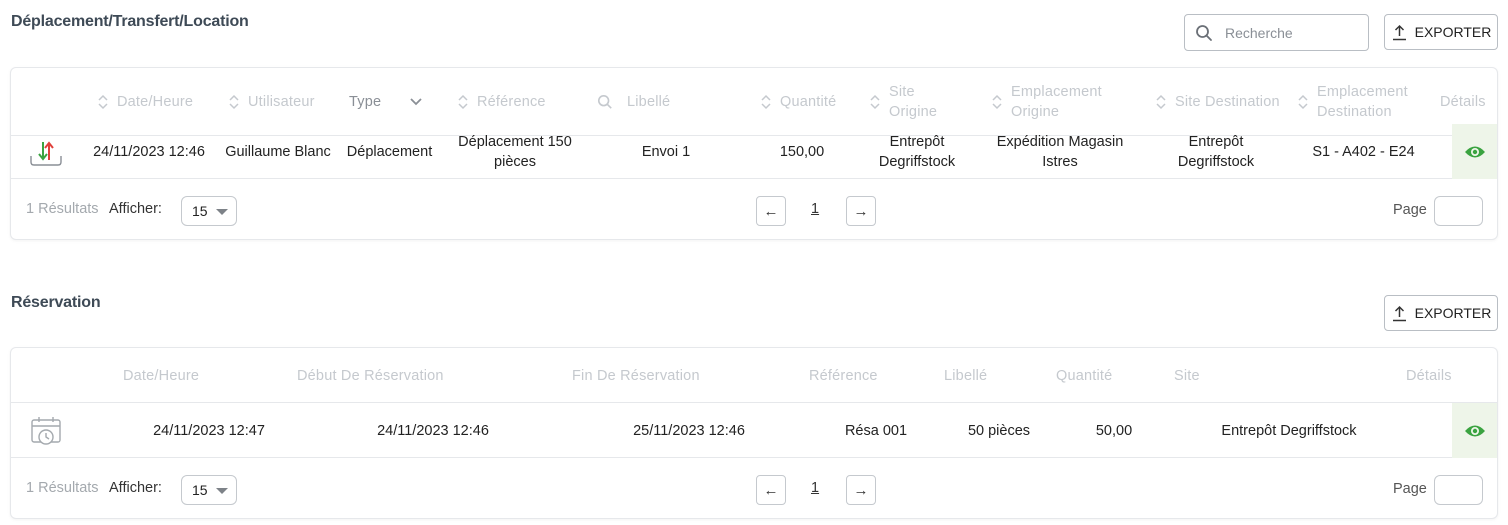 The height and width of the screenshot is (525, 1508). I want to click on cell-location-destination: S1 - A402 - E24, so click(1363, 151).